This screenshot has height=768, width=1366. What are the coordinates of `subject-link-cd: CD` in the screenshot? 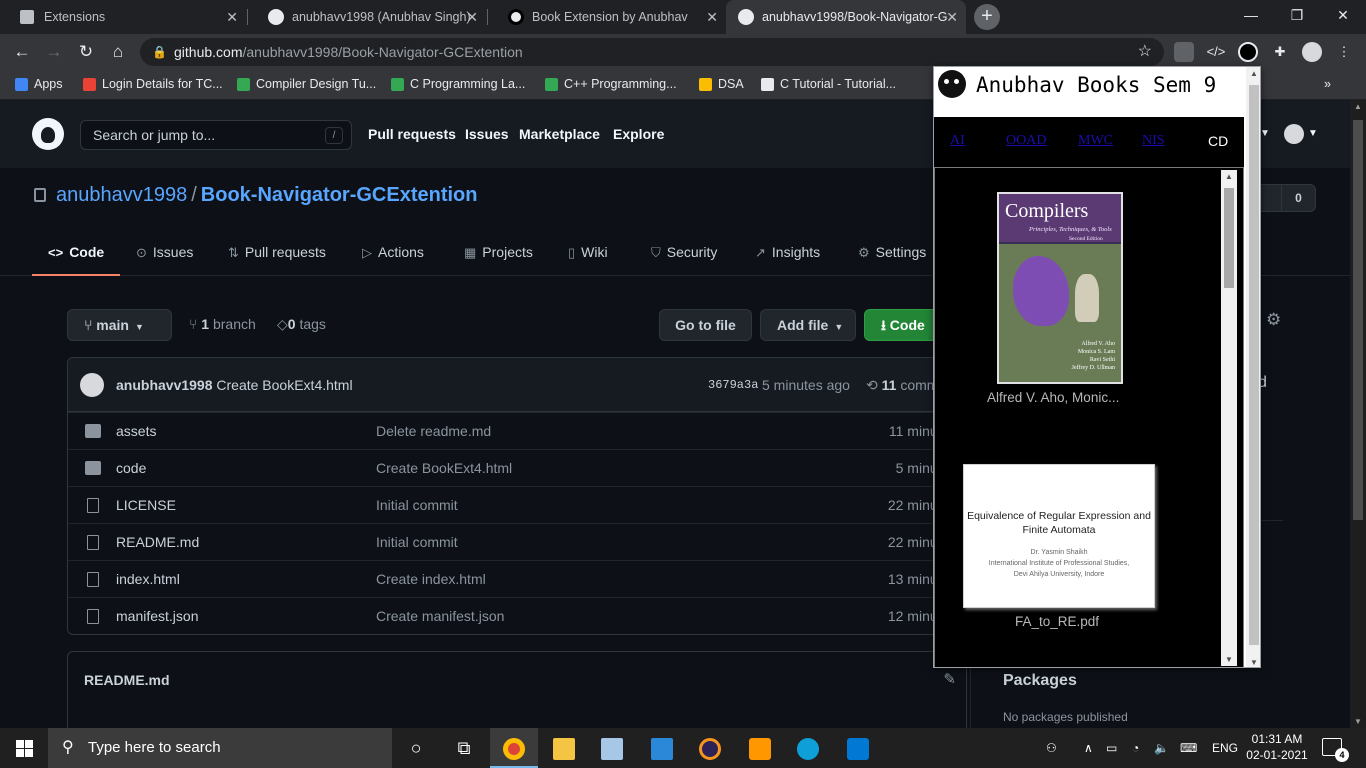 It's located at (1218, 141).